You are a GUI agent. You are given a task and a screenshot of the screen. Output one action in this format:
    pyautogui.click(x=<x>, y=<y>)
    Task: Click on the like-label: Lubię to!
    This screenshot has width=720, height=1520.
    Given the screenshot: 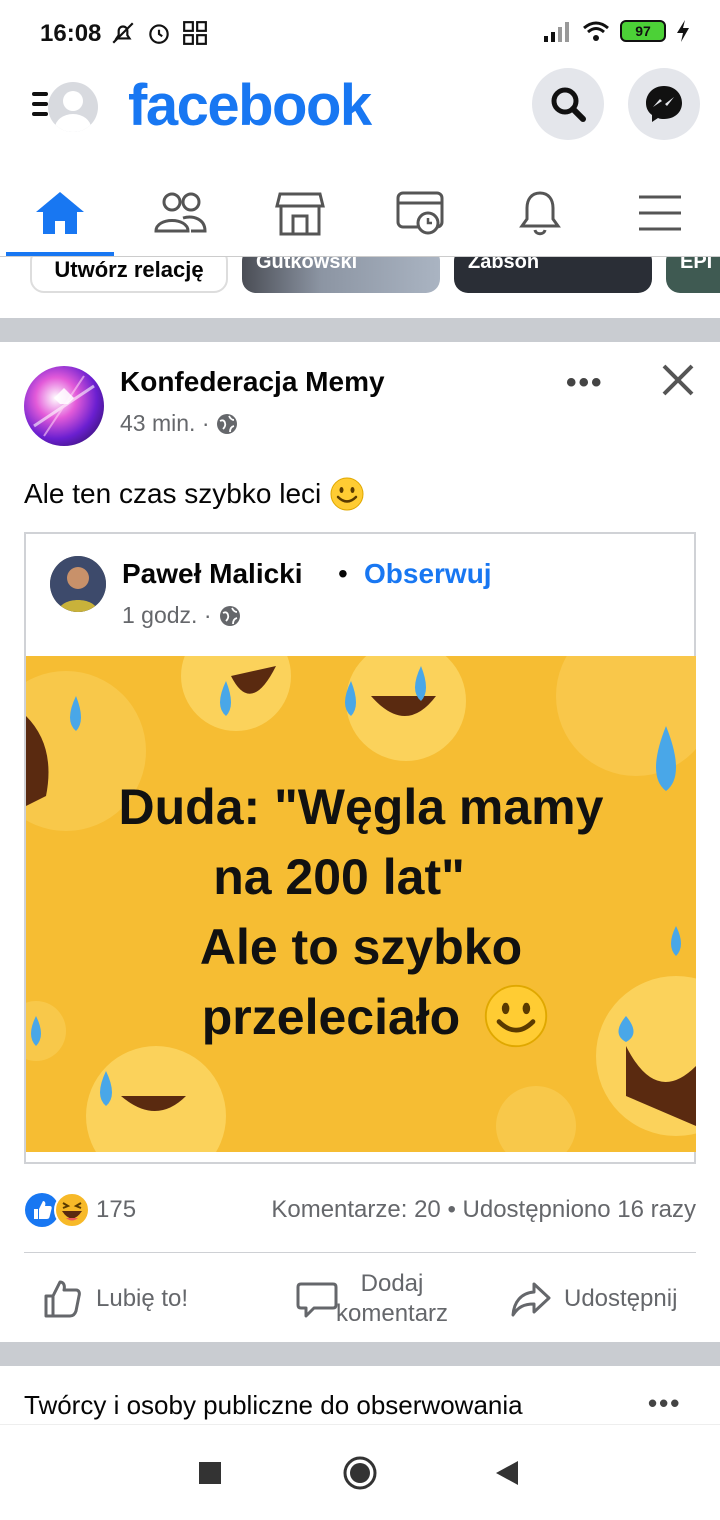 What is the action you would take?
    pyautogui.click(x=142, y=1298)
    